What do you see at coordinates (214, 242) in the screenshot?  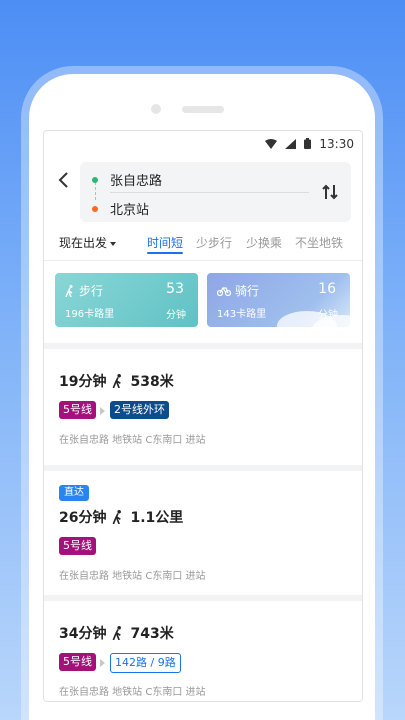 I see `tab-less-walking: 少步行` at bounding box center [214, 242].